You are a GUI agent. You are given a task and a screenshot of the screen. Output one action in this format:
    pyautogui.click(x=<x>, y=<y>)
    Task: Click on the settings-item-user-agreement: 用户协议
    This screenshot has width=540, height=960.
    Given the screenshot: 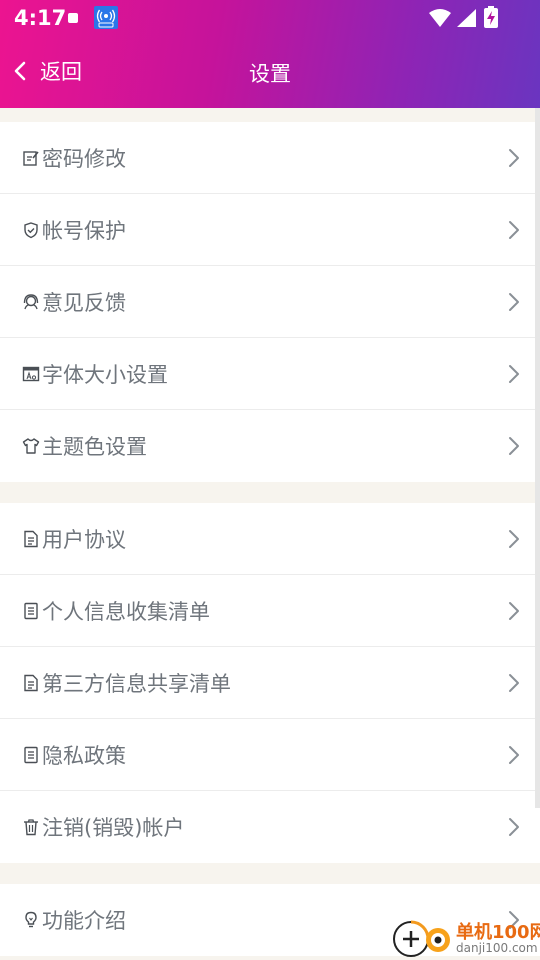 What is the action you would take?
    pyautogui.click(x=270, y=539)
    